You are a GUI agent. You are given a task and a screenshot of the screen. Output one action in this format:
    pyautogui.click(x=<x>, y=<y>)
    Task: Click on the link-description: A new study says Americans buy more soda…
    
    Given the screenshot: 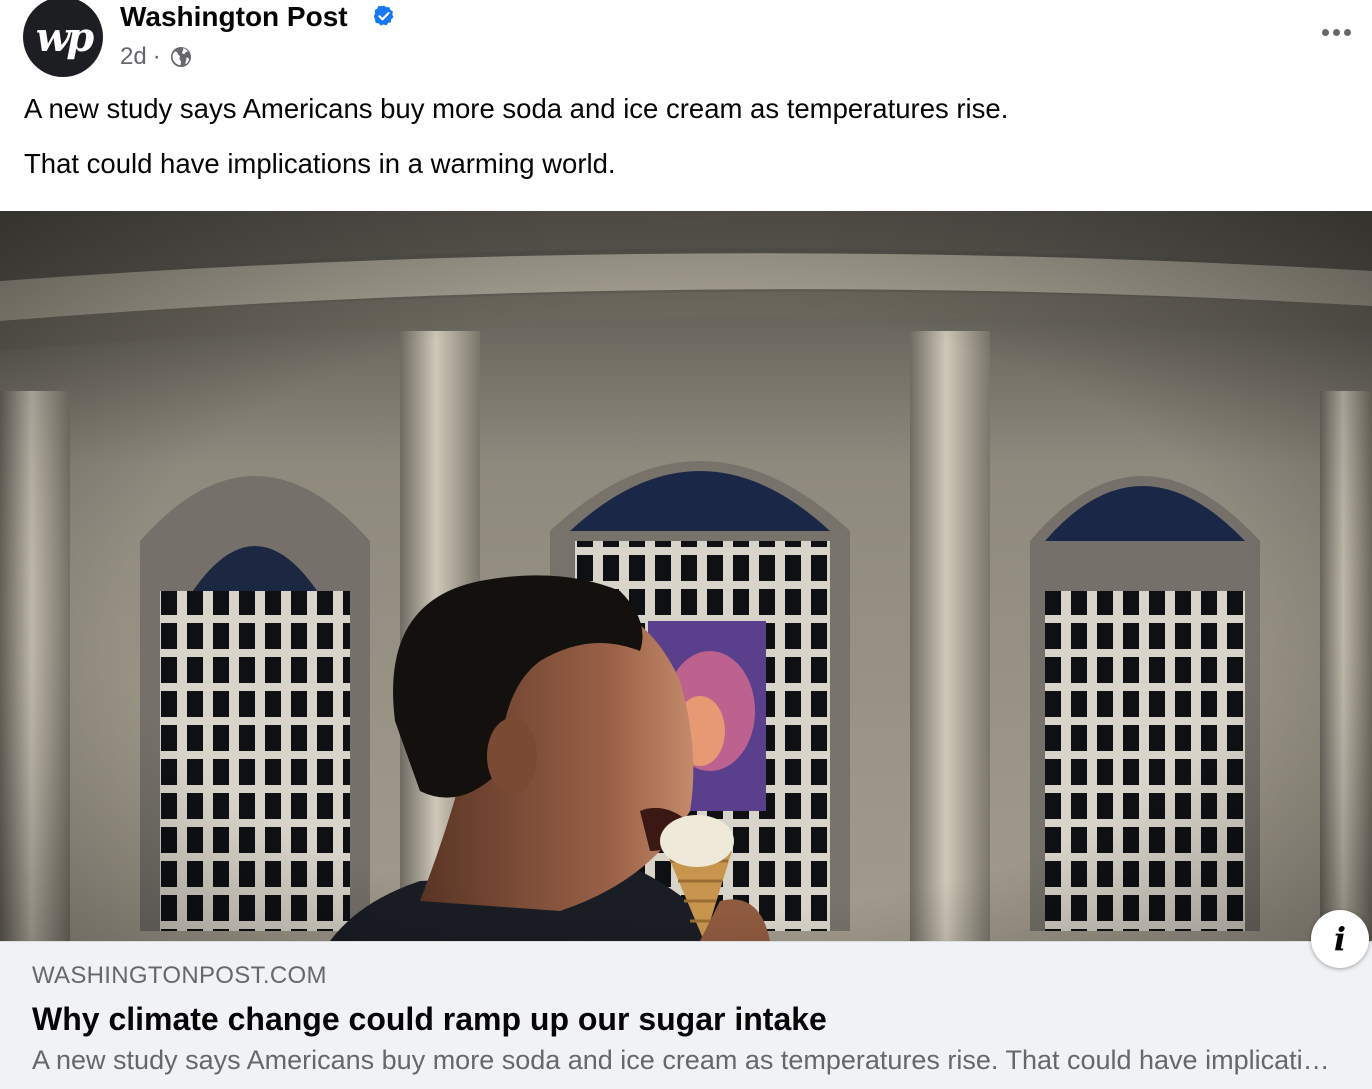 What is the action you would take?
    pyautogui.click(x=682, y=1060)
    